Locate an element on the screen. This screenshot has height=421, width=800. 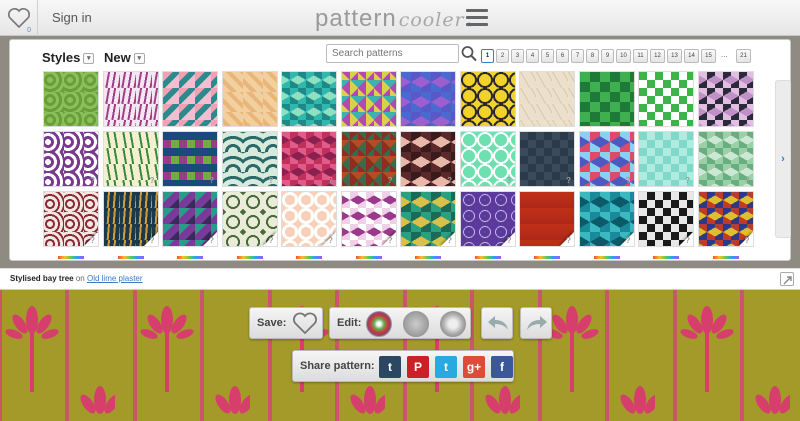
site-logo: pattern cooler * is located at coordinates (393, 19).